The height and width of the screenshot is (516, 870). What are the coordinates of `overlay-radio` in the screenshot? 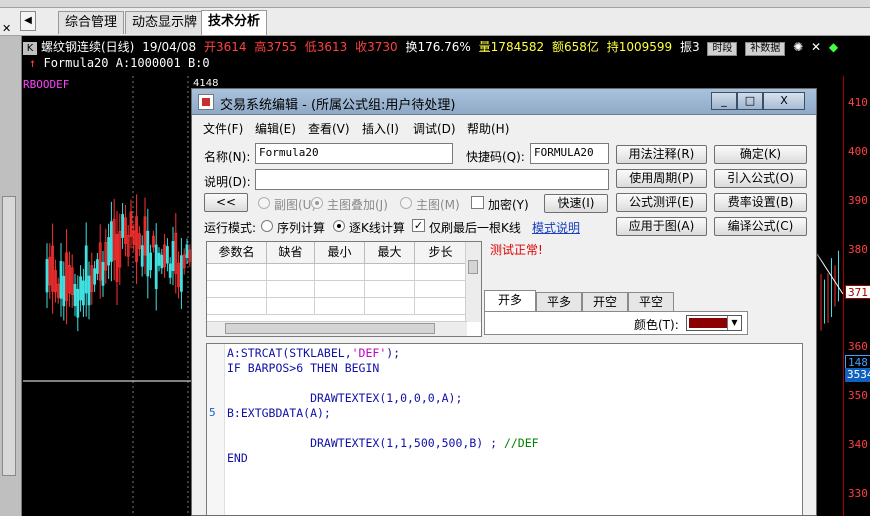 It's located at (317, 203).